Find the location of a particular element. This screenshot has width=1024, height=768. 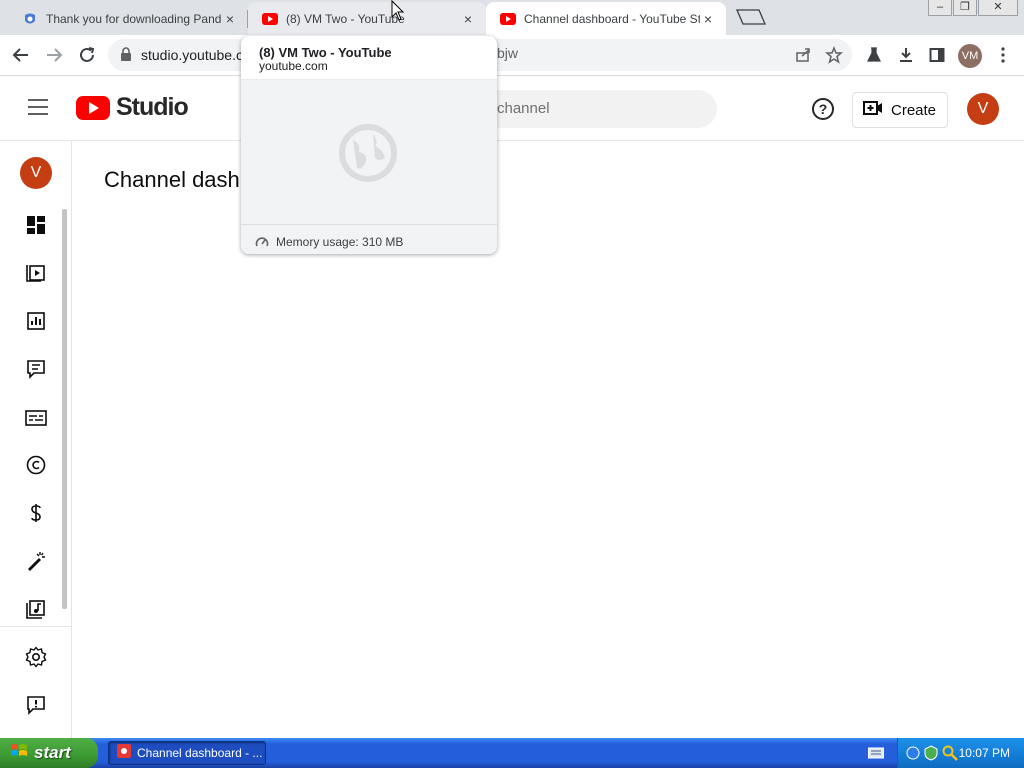

hover-card-title: (8) VM Two - YouTube is located at coordinates (325, 52).